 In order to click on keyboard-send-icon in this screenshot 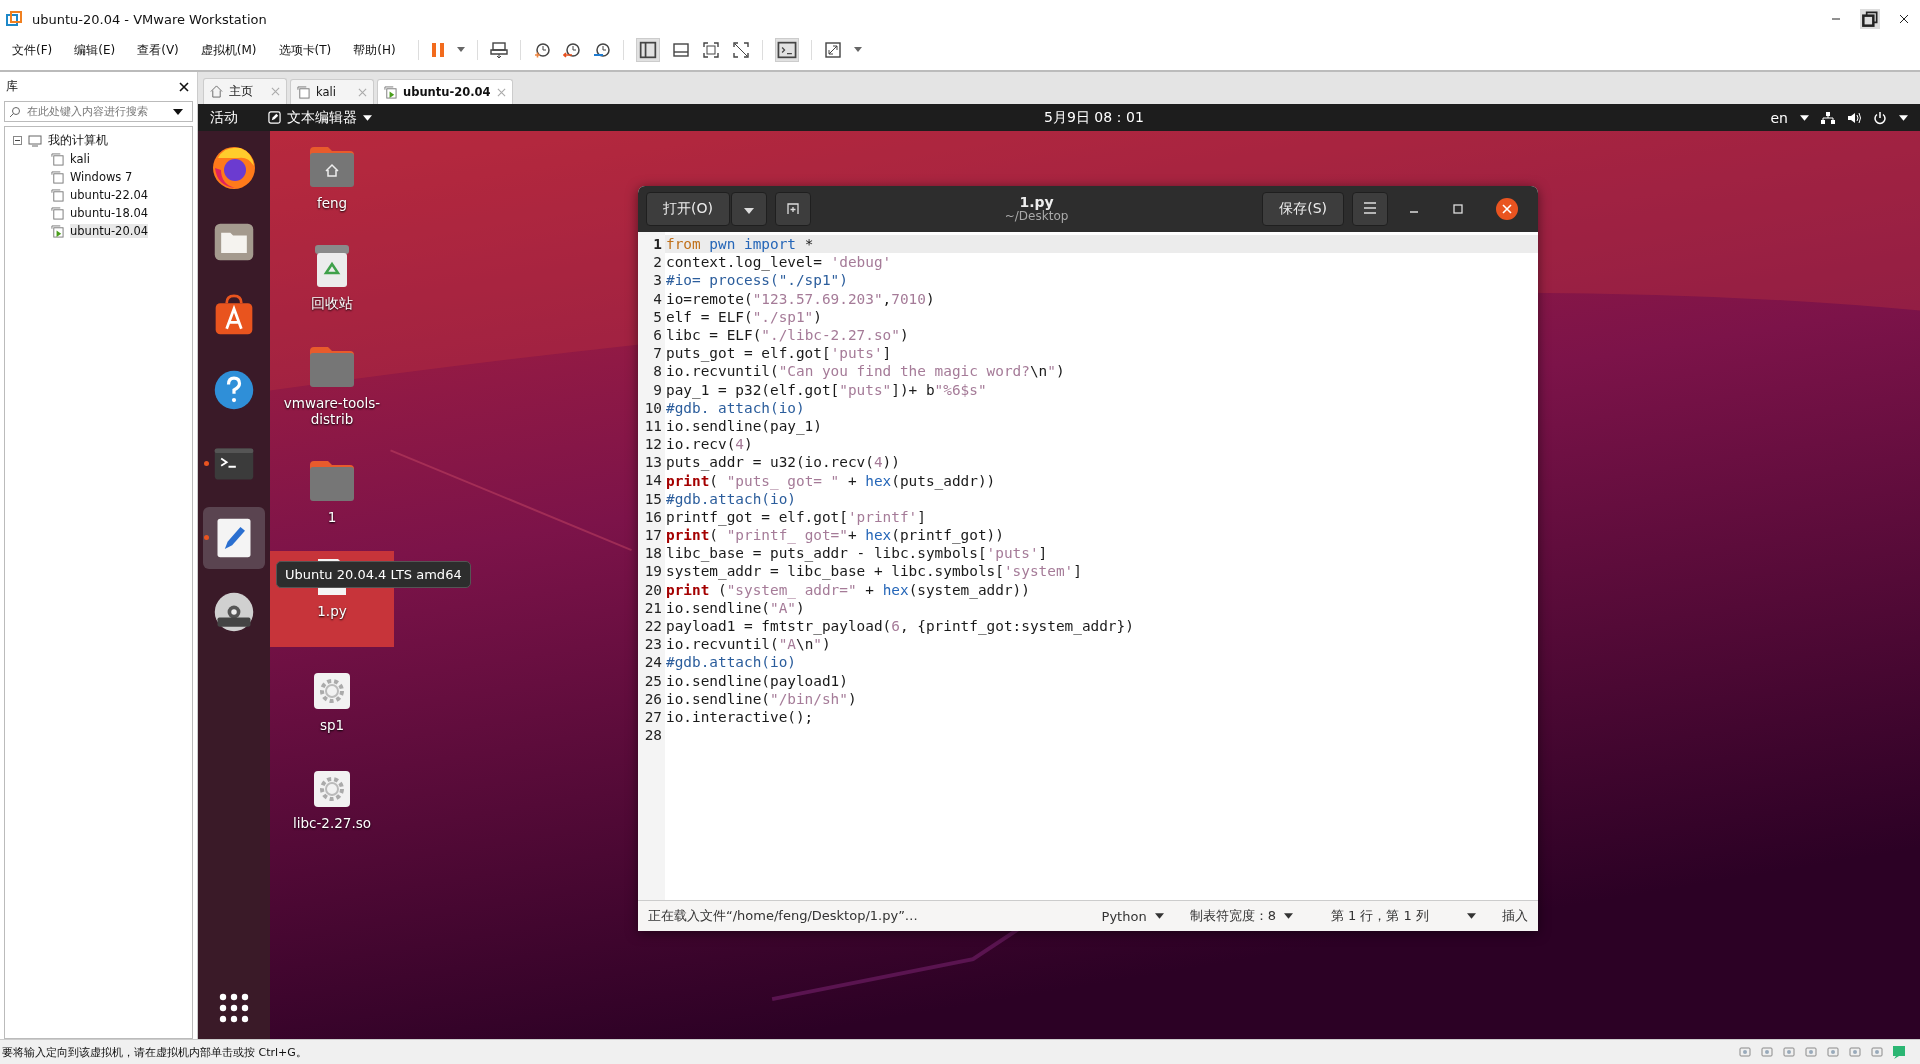, I will do `click(498, 50)`.